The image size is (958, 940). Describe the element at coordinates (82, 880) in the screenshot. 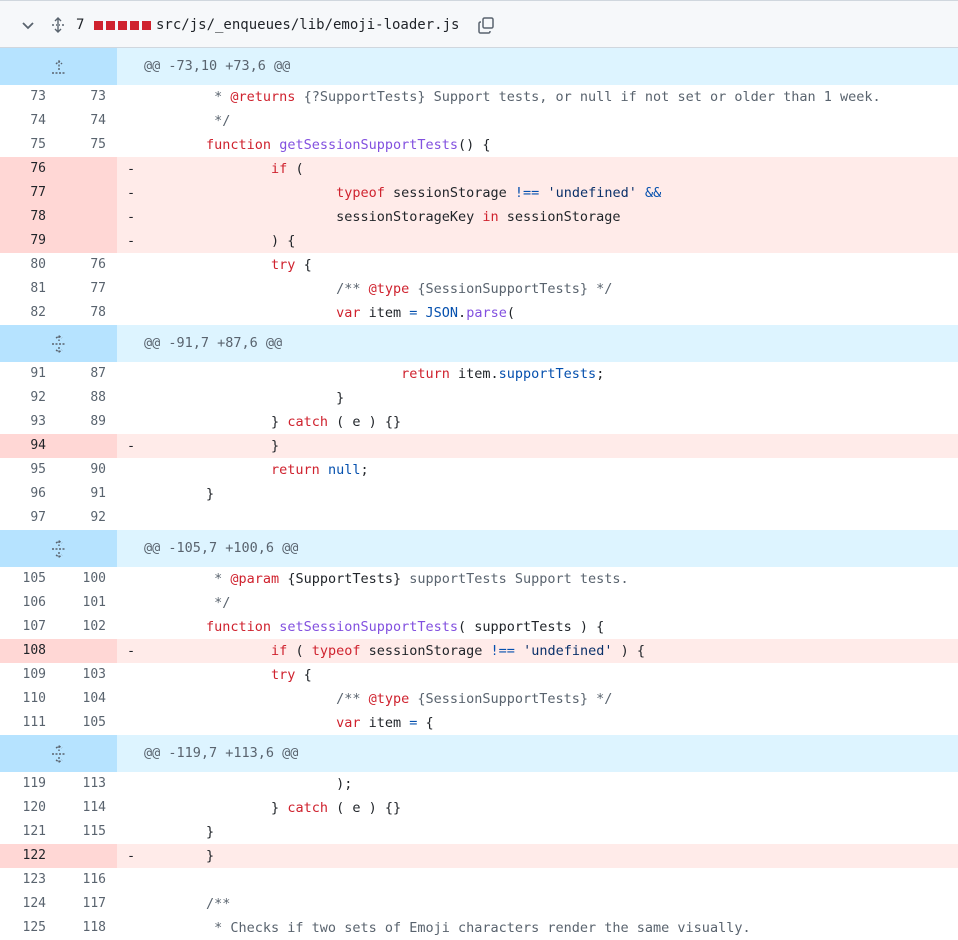

I see `new-line-number: 116` at that location.